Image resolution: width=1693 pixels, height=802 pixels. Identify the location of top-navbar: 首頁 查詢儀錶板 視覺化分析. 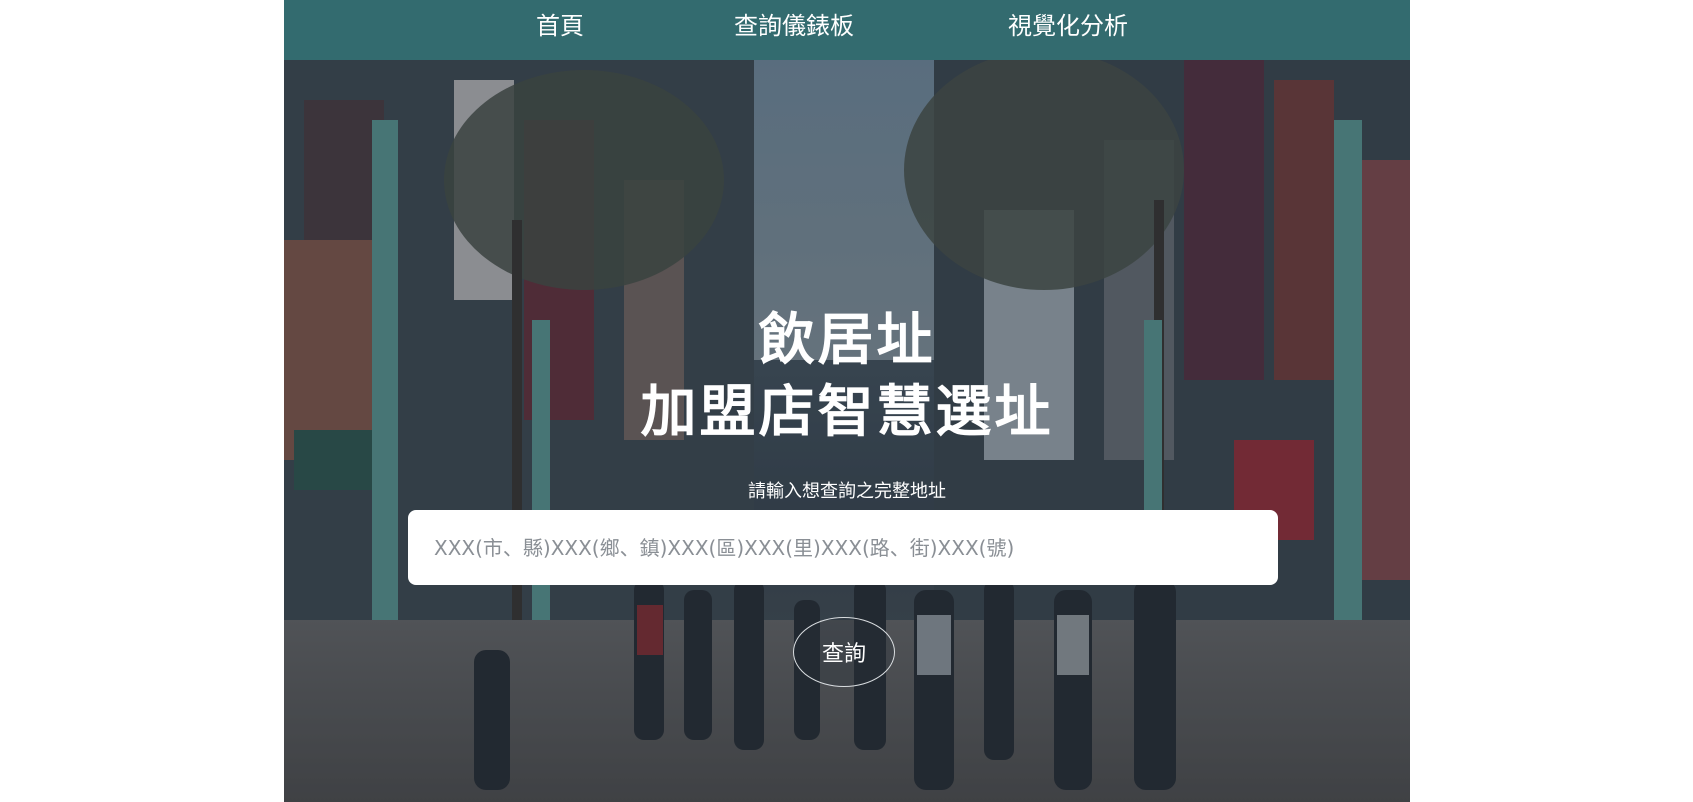
(847, 30).